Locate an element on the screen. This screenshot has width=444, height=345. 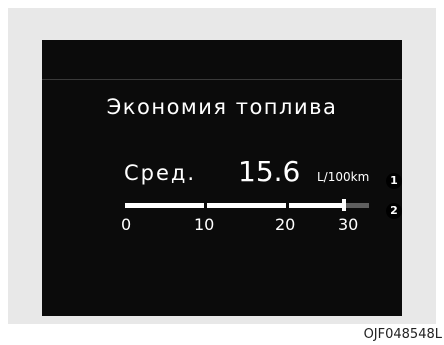
average-fuel-economy-value: 15.6 is located at coordinates (269, 171).